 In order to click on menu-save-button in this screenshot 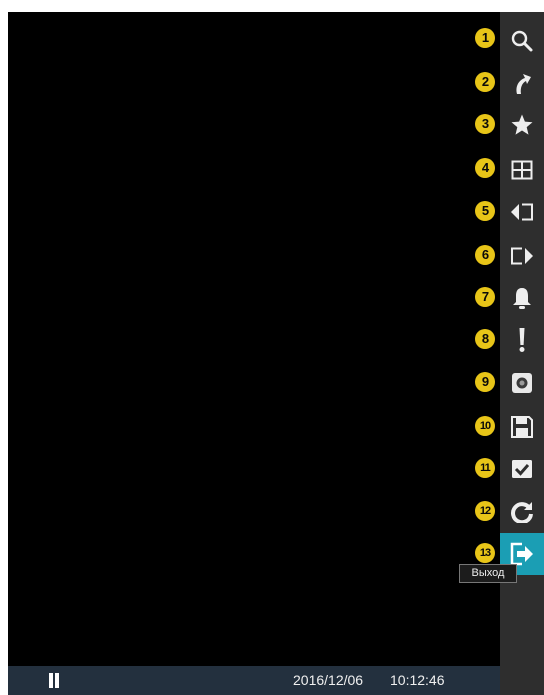, I will do `click(522, 427)`.